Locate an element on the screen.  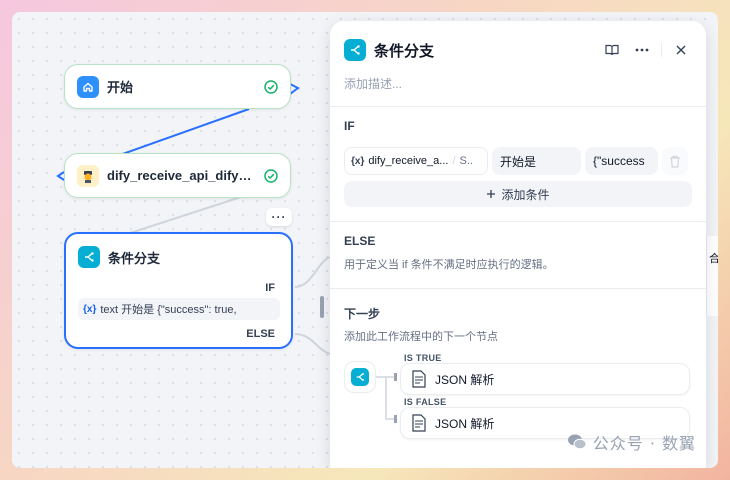
else-section-title: ELSE is located at coordinates (360, 241).